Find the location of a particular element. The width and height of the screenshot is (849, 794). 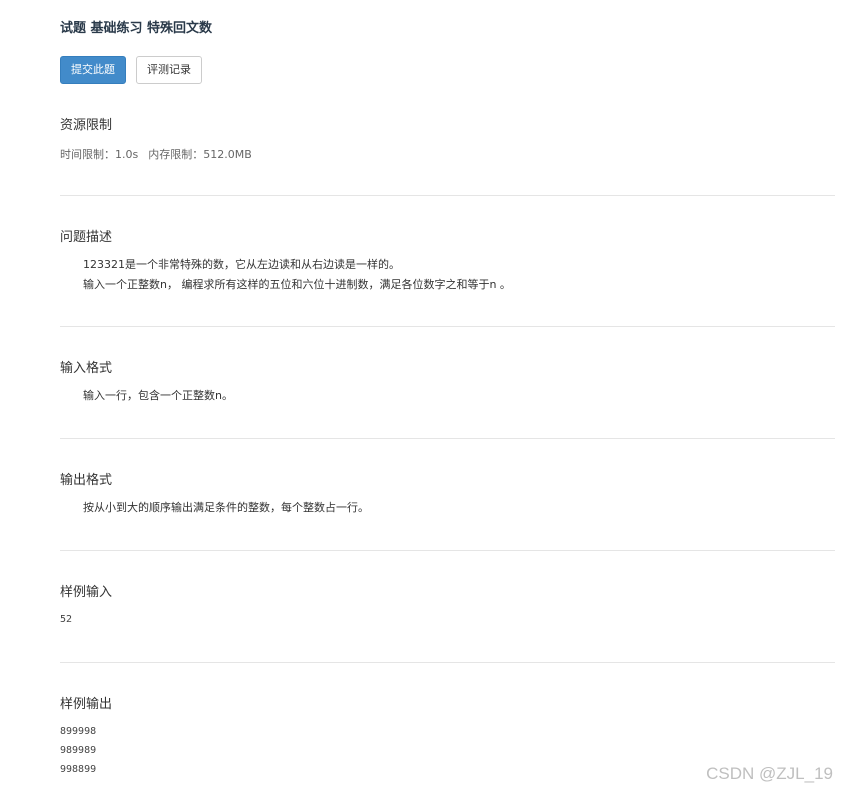

description-line-1: 123321是一个非常特殊的数，它从左边读和从右边读是一样的。 is located at coordinates (241, 264).